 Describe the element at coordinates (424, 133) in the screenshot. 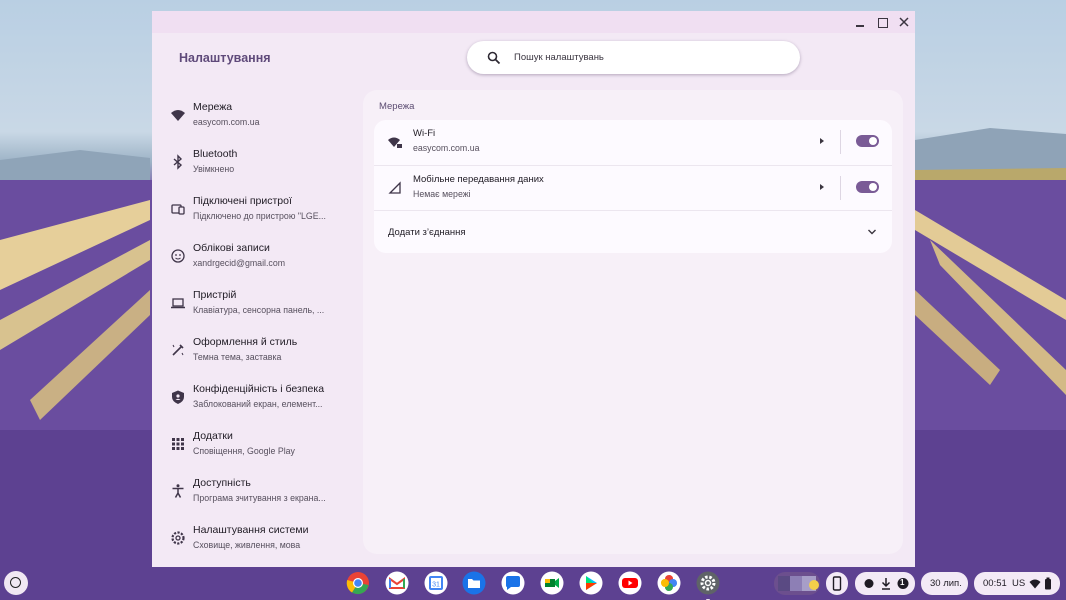

I see `wifi-label: Wi-Fi` at that location.